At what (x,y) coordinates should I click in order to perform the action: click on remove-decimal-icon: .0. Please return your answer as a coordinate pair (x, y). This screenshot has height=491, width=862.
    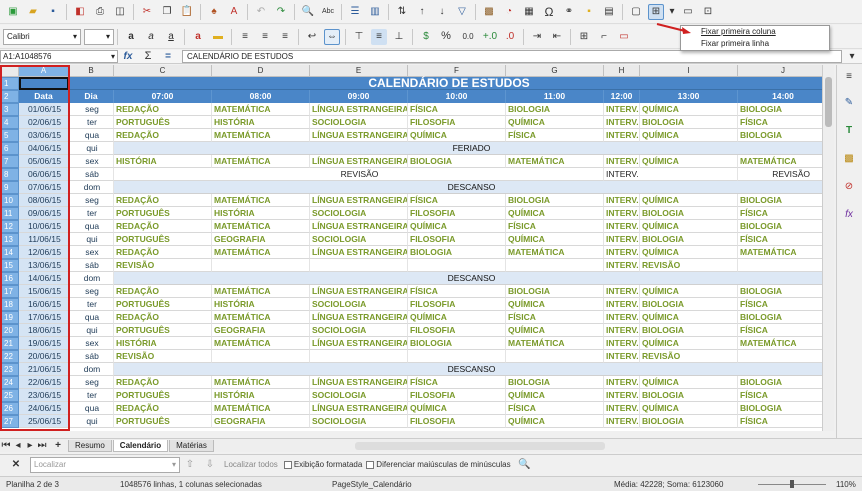
    Looking at the image, I should click on (510, 37).